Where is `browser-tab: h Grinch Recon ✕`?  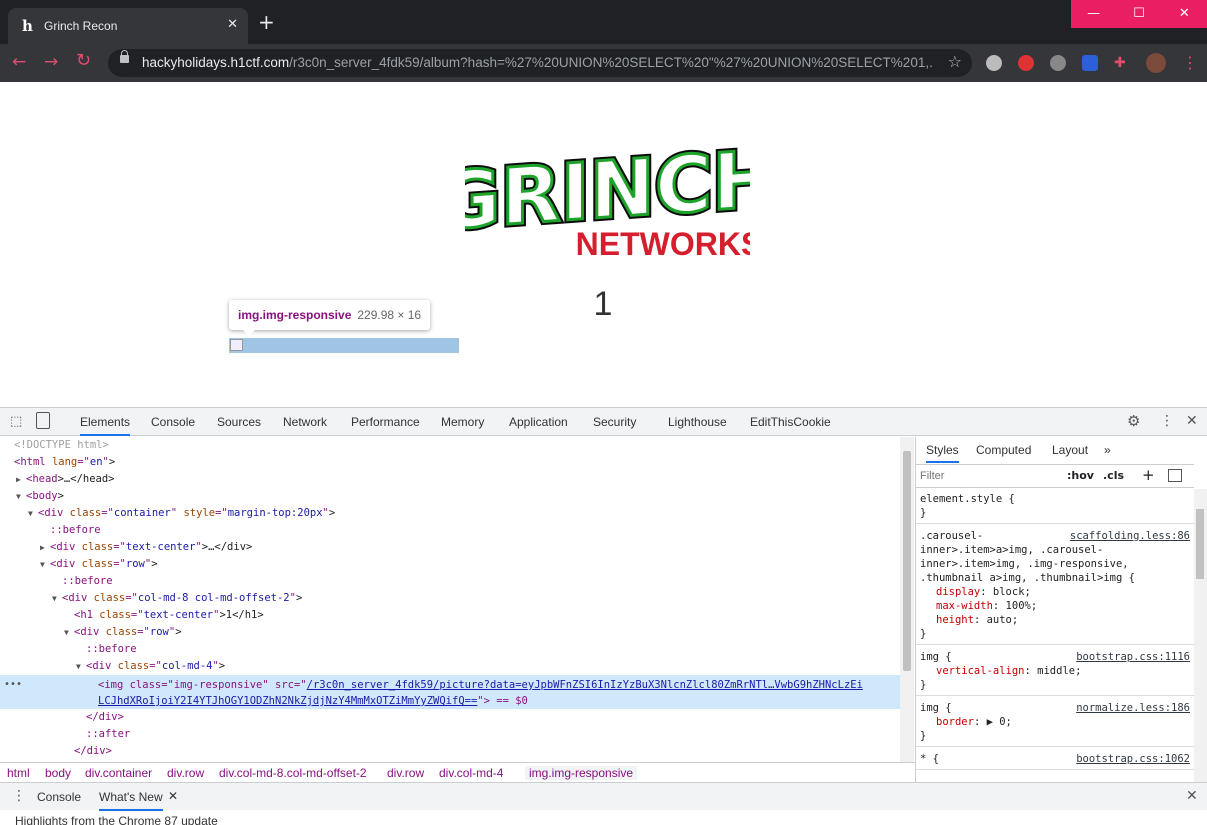
browser-tab: h Grinch Recon ✕ is located at coordinates (128, 26).